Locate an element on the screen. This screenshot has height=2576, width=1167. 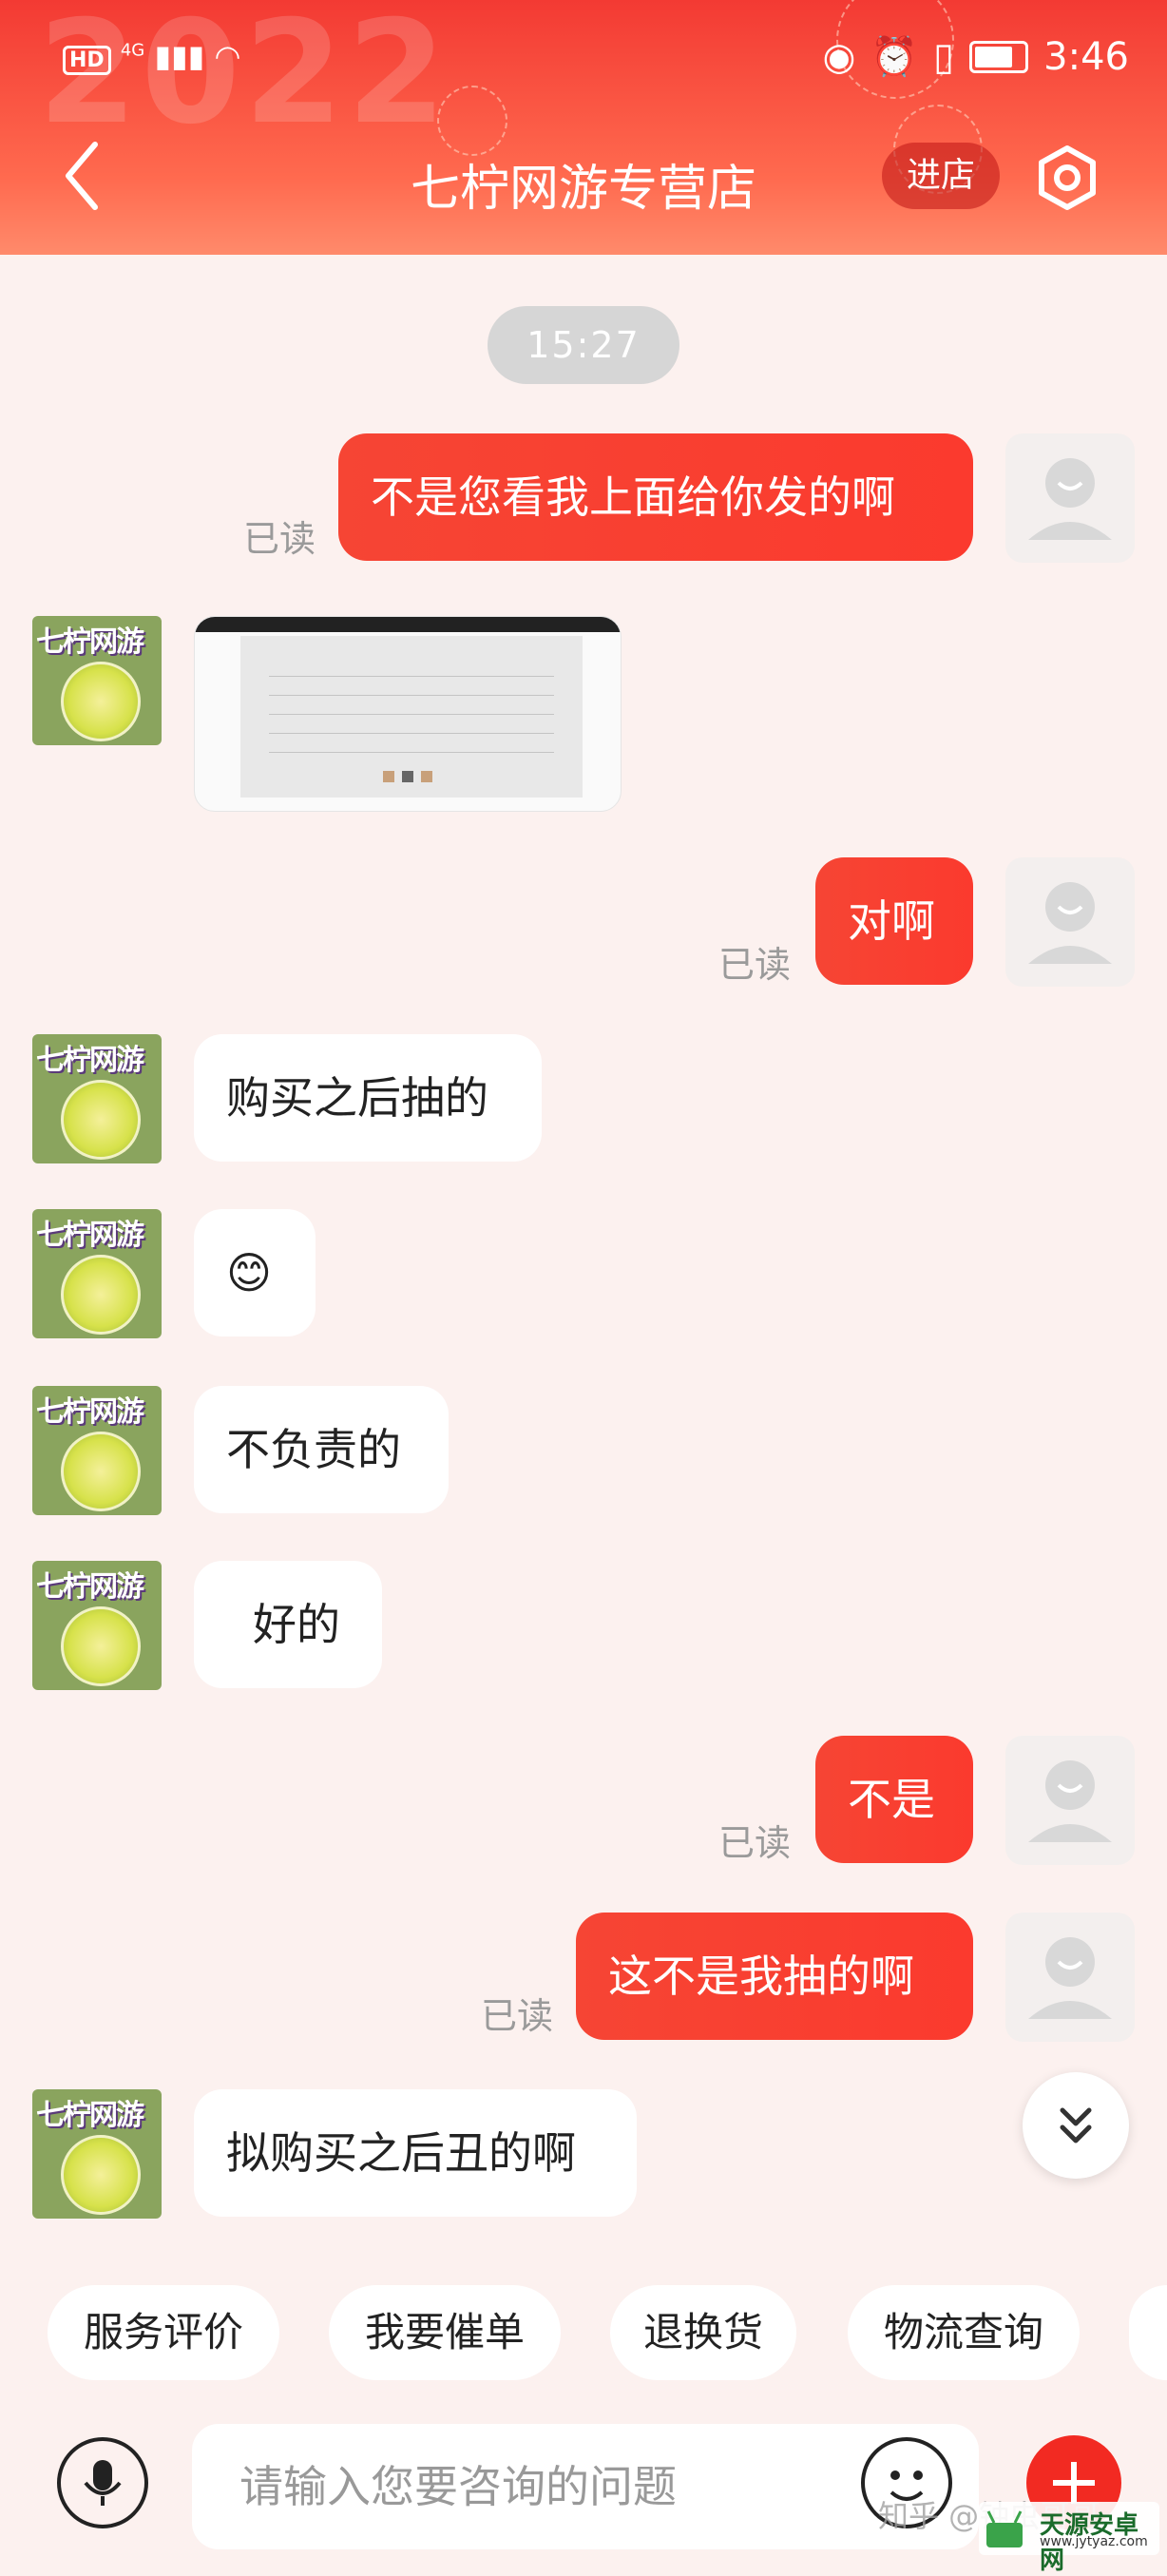
network-type: 4G is located at coordinates (133, 50).